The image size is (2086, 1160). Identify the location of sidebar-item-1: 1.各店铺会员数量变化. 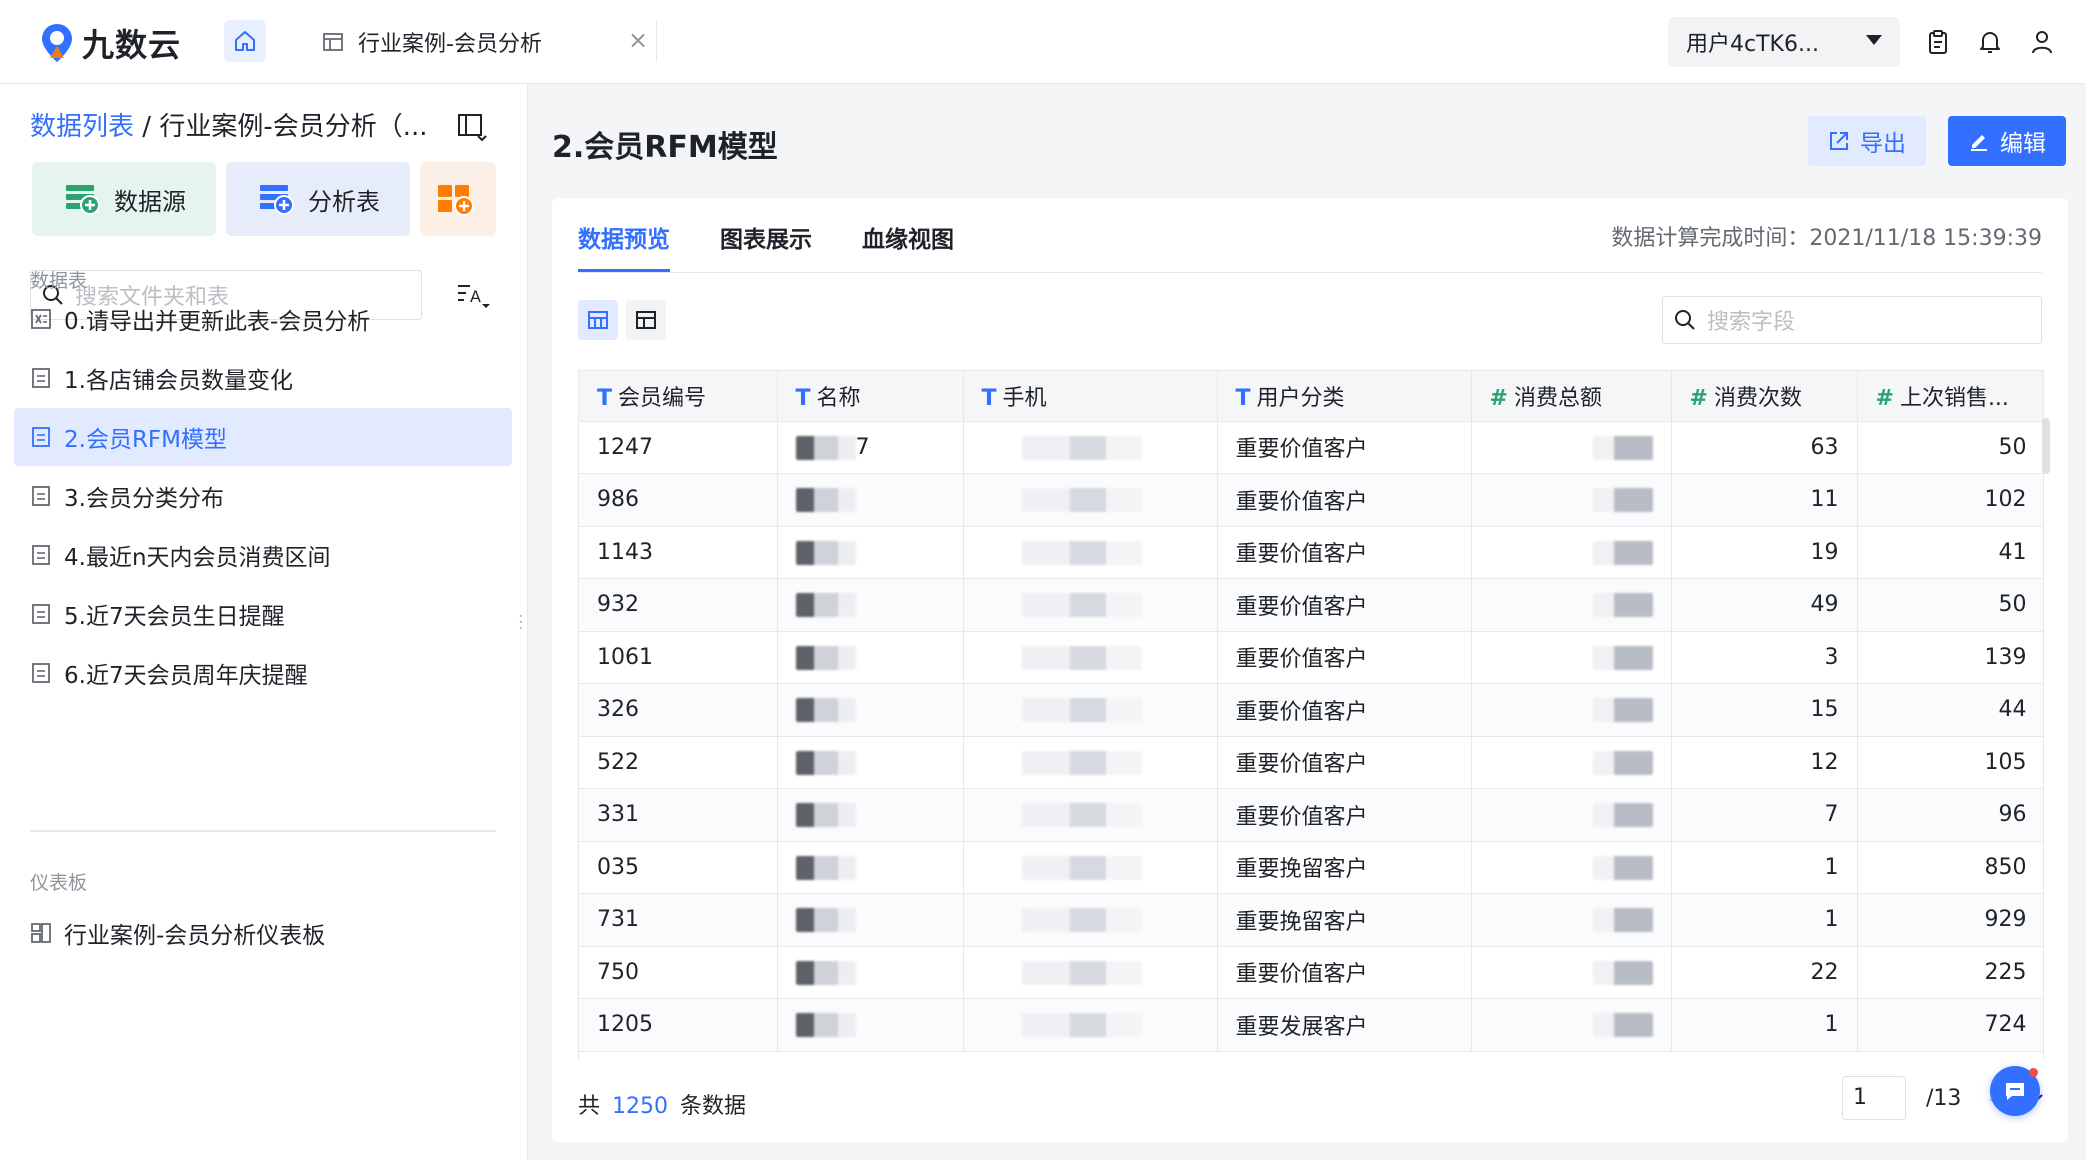
(263, 378).